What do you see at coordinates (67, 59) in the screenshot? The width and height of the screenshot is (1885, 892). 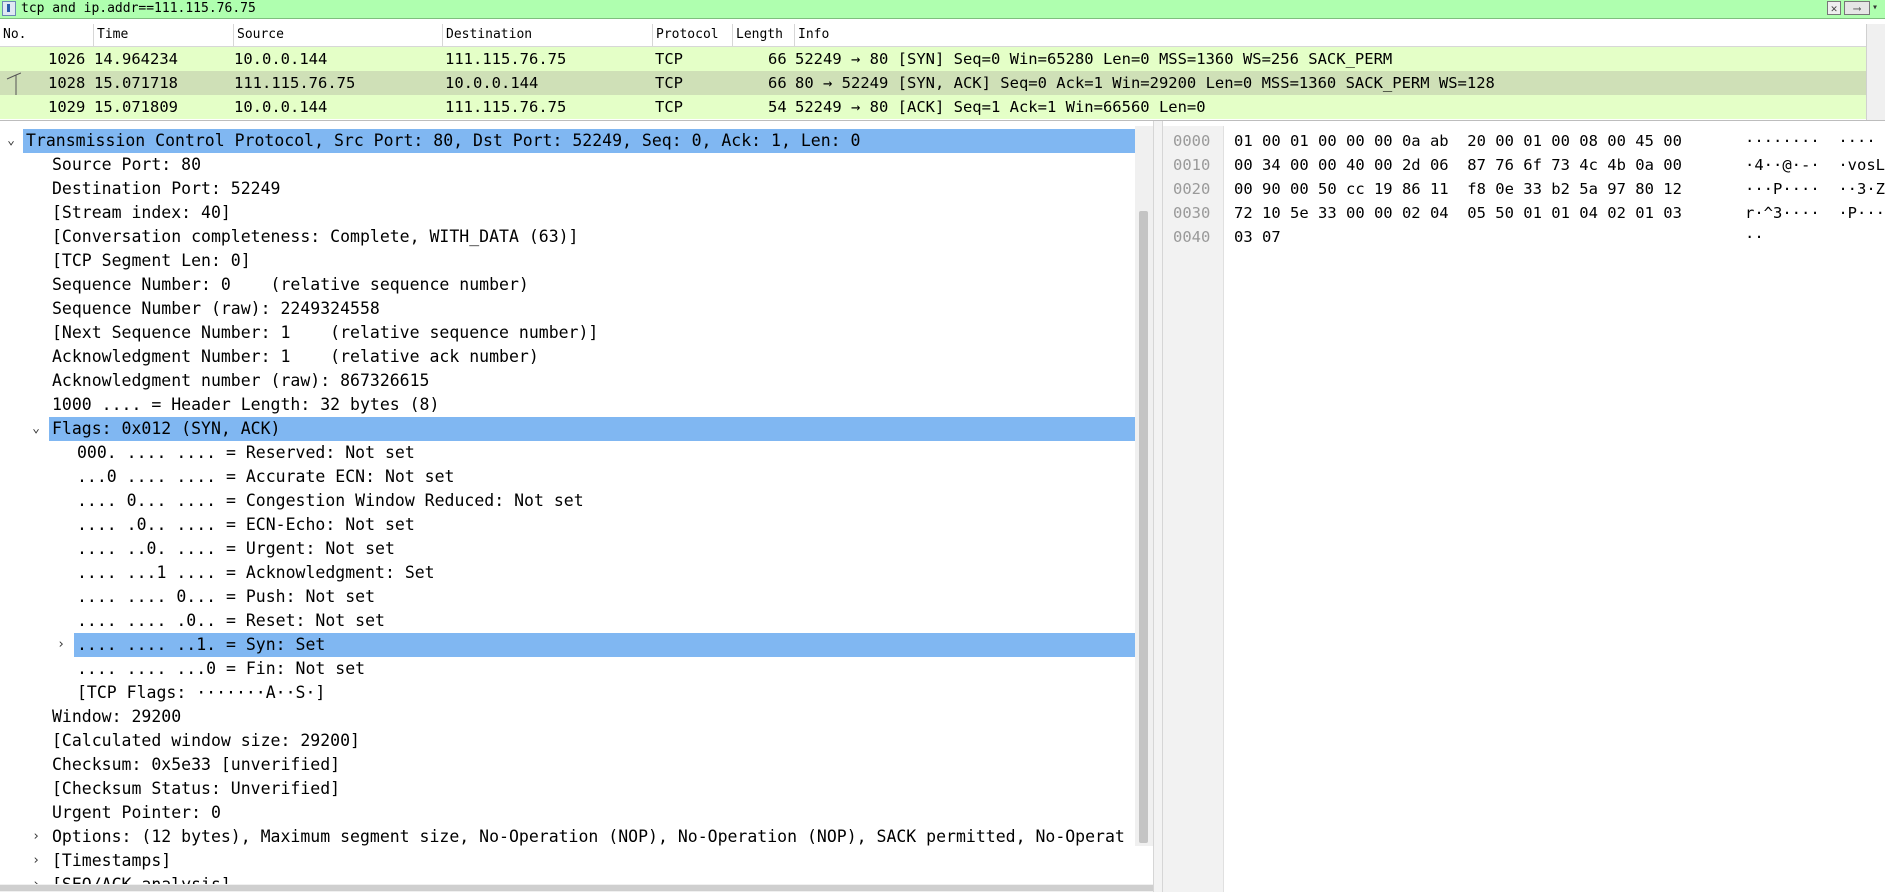 I see `packet-no: 1026` at bounding box center [67, 59].